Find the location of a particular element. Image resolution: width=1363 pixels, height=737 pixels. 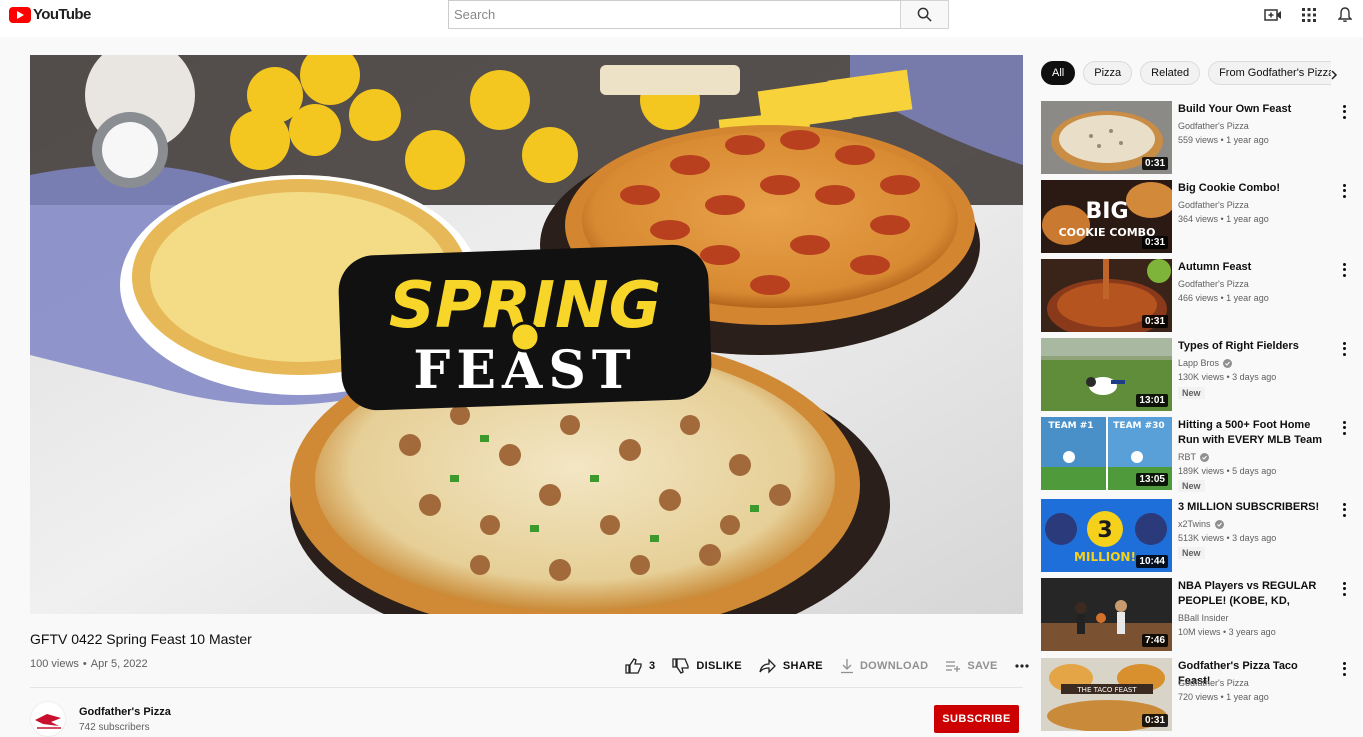

recommendation-stats: 513K views • 3 days ago is located at coordinates (1227, 538).